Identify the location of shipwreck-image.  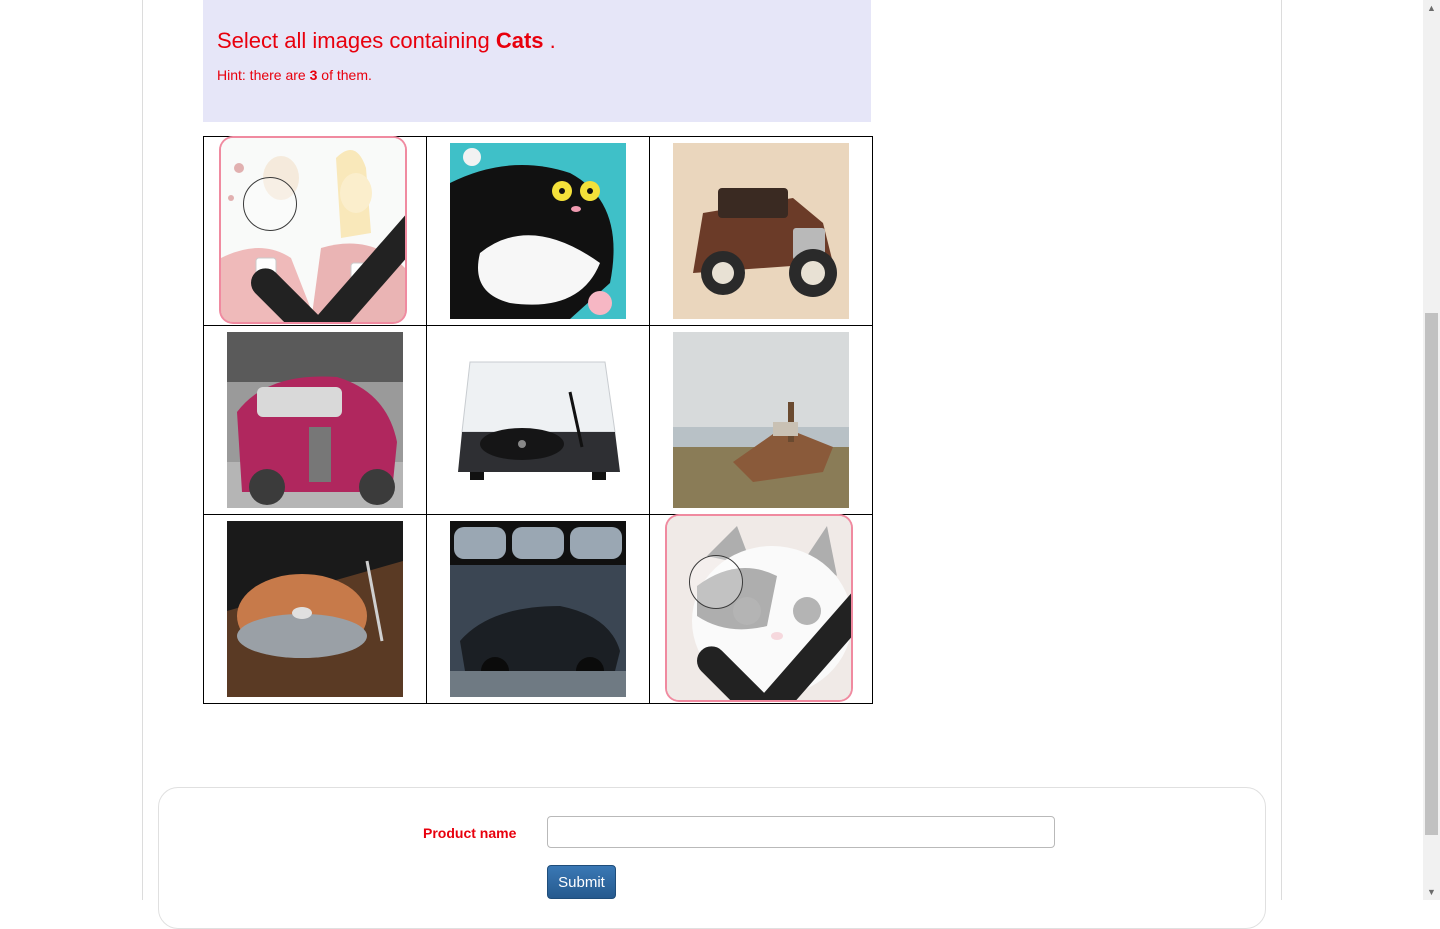
(761, 420).